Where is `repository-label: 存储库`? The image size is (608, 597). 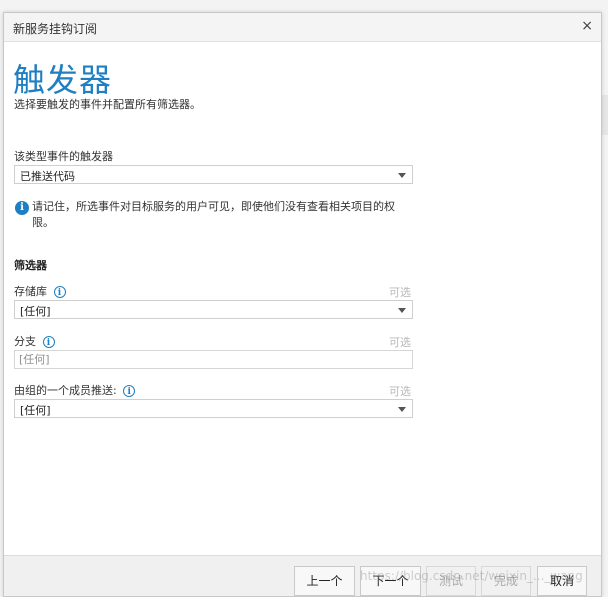
repository-label: 存储库 is located at coordinates (30, 291).